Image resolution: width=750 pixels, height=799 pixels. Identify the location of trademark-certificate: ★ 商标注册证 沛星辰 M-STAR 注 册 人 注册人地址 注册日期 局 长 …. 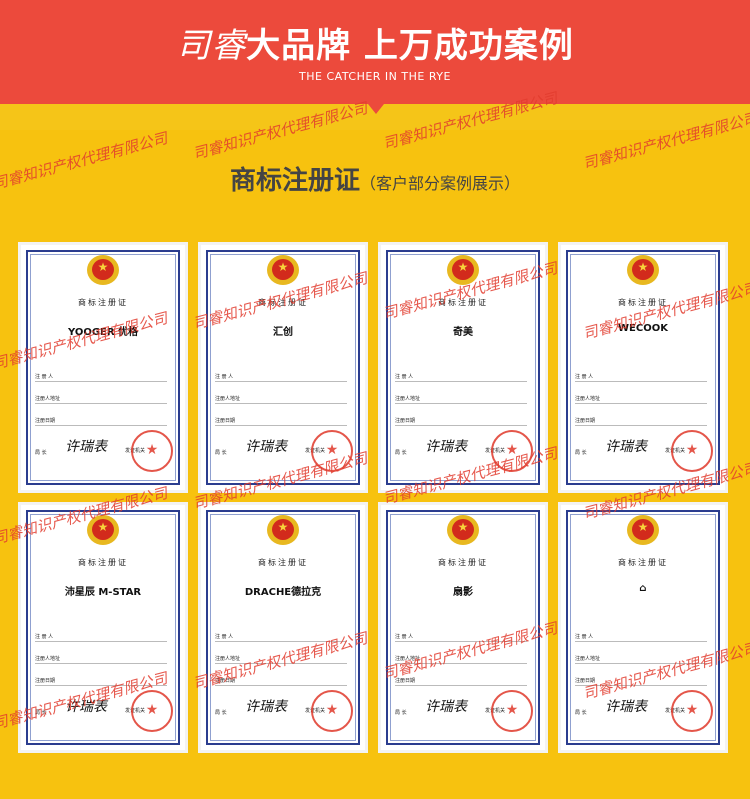
(103, 627).